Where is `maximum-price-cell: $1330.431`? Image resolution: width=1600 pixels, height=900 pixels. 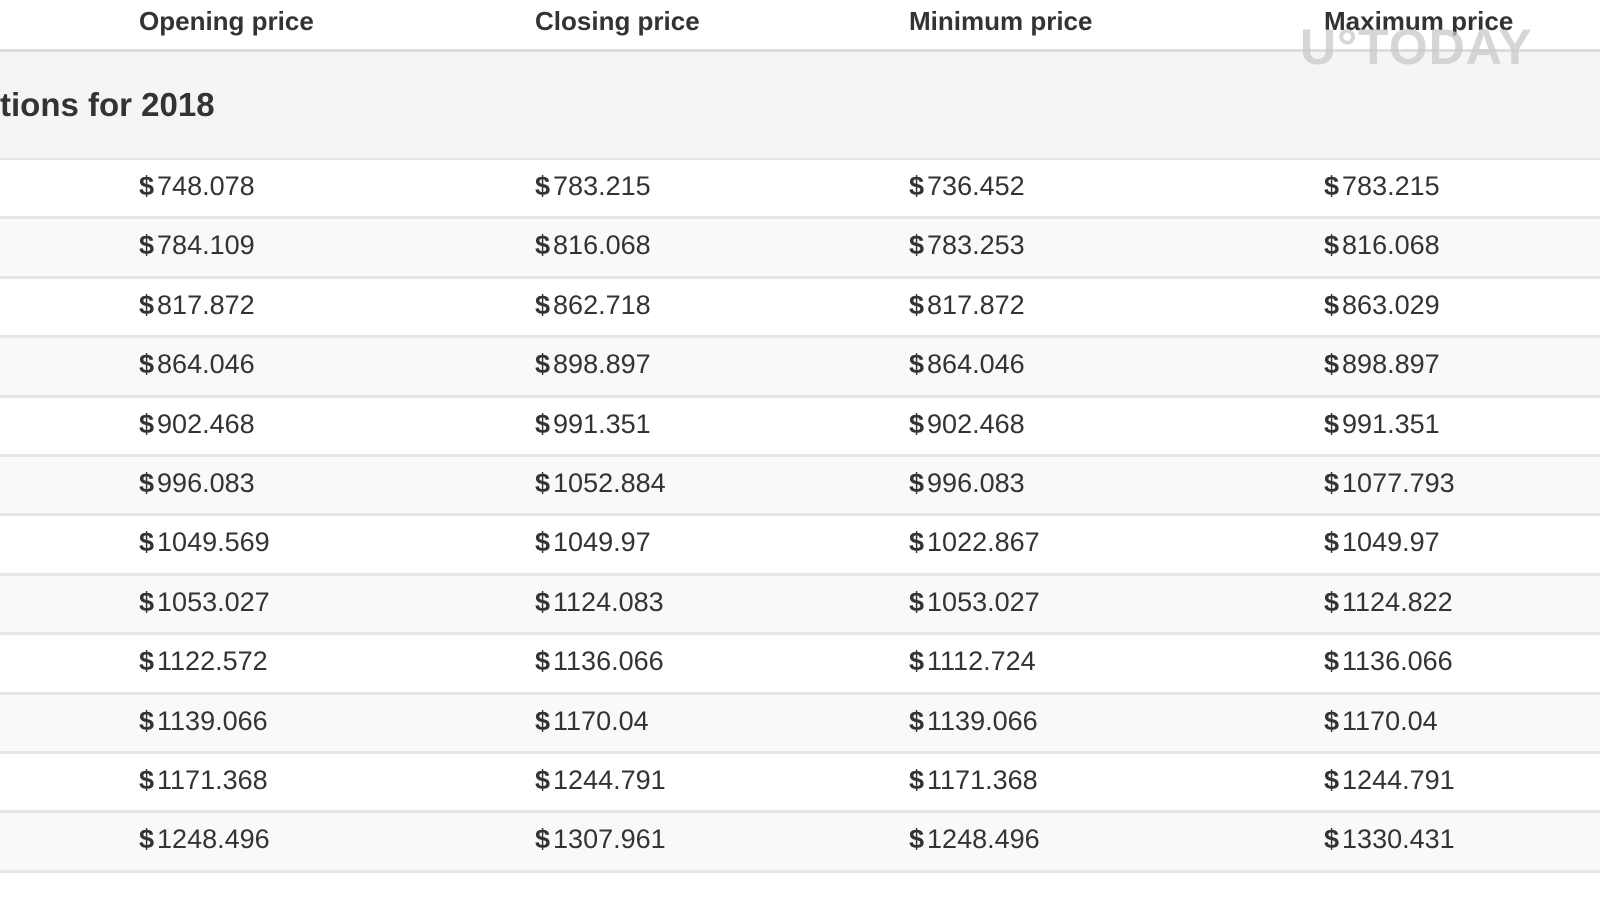
maximum-price-cell: $1330.431 is located at coordinates (1389, 839).